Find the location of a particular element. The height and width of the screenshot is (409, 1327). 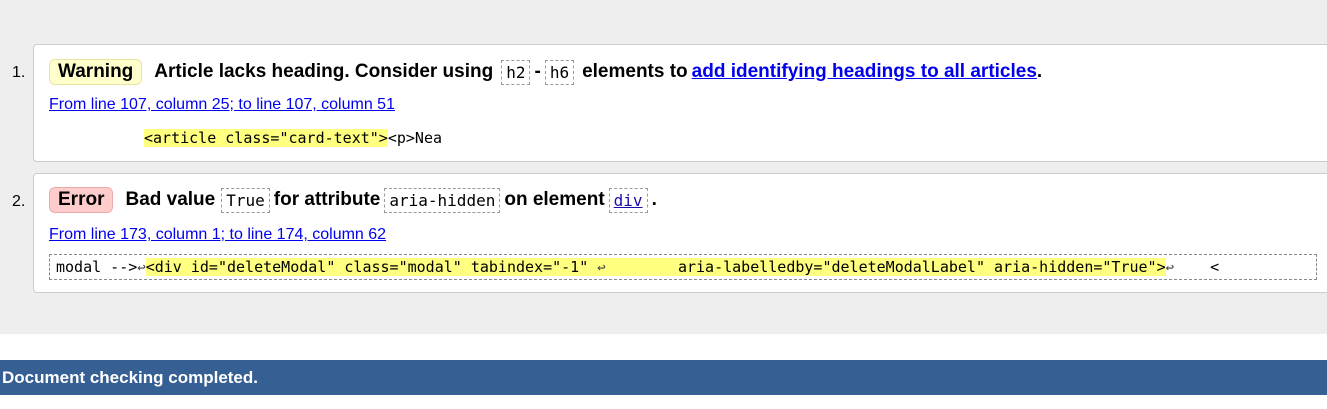

extract-before: modal --> is located at coordinates (97, 267).